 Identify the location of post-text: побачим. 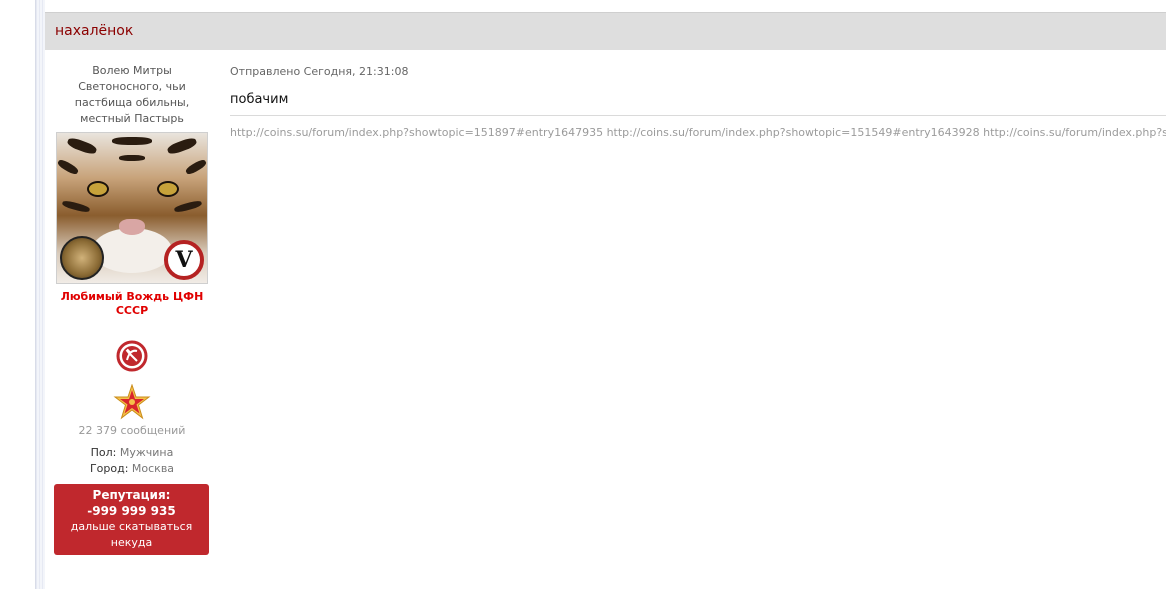
(698, 104).